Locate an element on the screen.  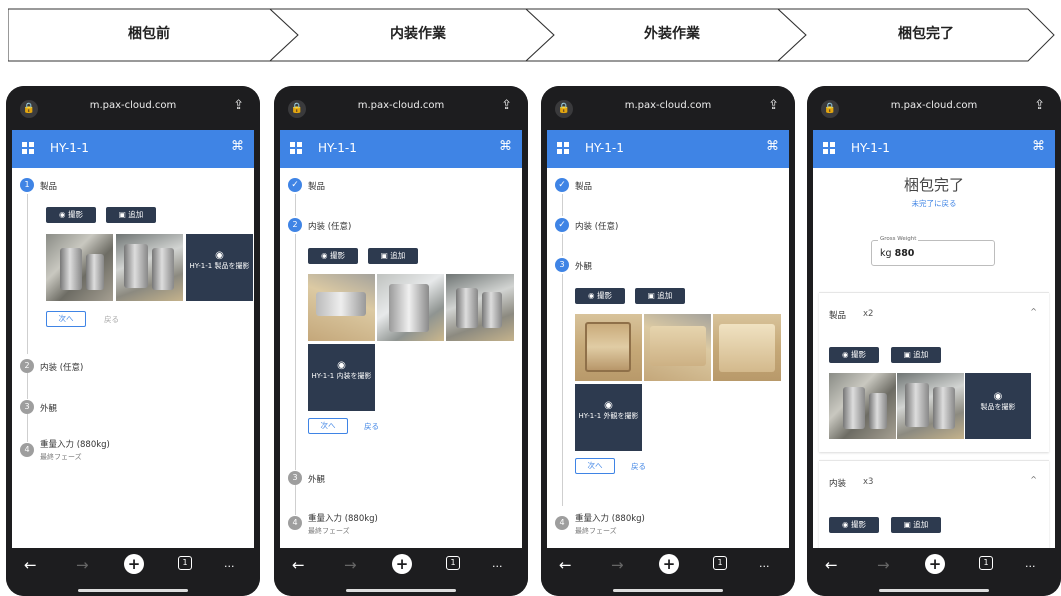
step-weight-sub: 最終フェーズ is located at coordinates (61, 457).